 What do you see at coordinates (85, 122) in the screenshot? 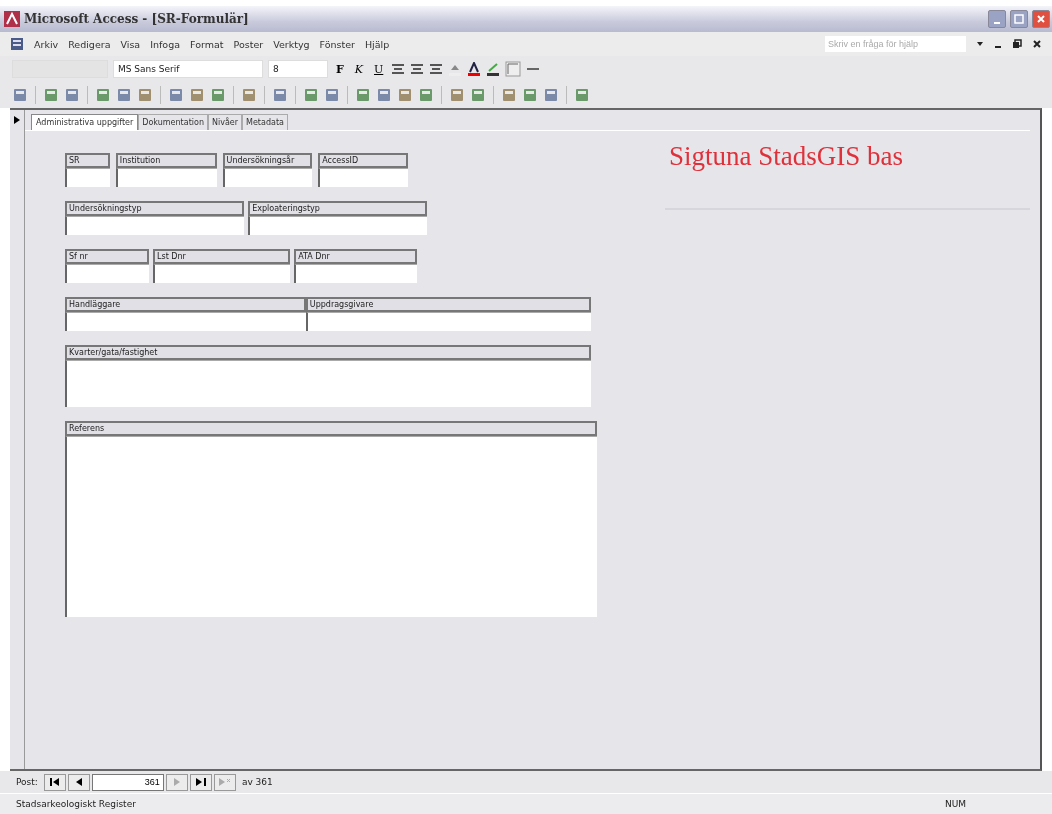
I see `tab: Administrativa uppgifter` at bounding box center [85, 122].